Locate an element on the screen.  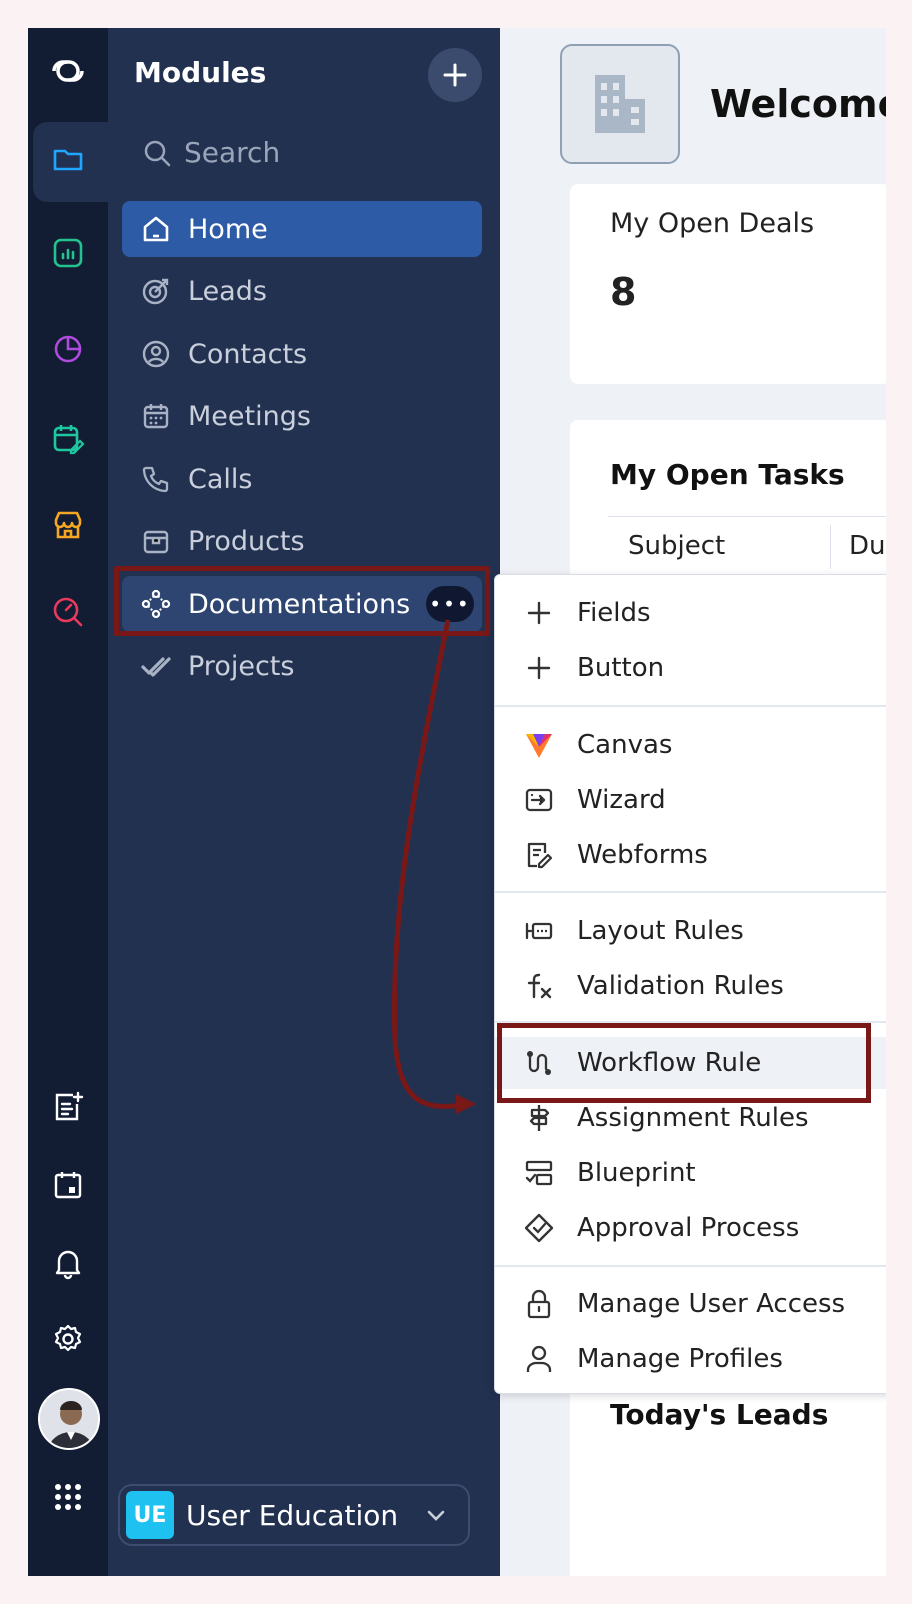
icon-rail is located at coordinates (70, 802).